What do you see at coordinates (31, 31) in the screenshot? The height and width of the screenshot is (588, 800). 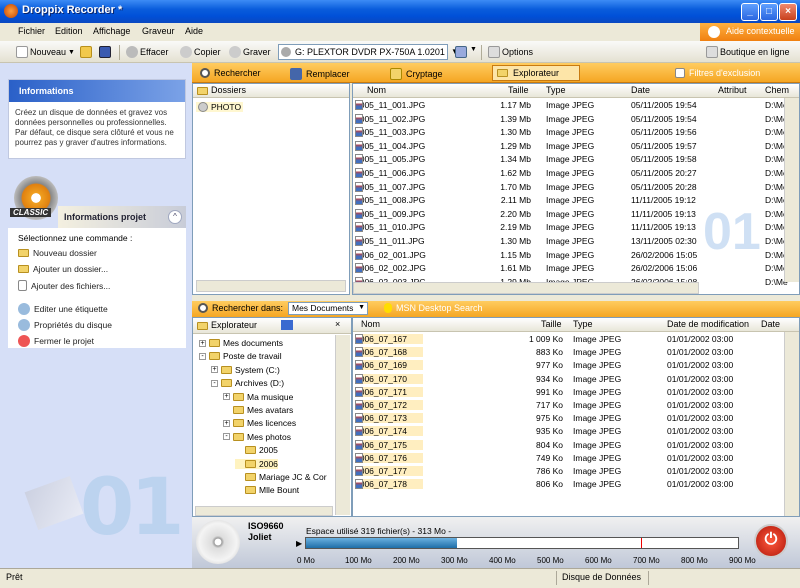 I see `menu-fichier: Fichier` at bounding box center [31, 31].